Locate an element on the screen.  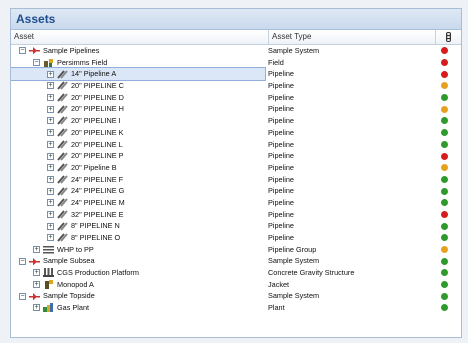
tree-row: +20" Pipeline B Pipeline is located at coordinates (236, 168).